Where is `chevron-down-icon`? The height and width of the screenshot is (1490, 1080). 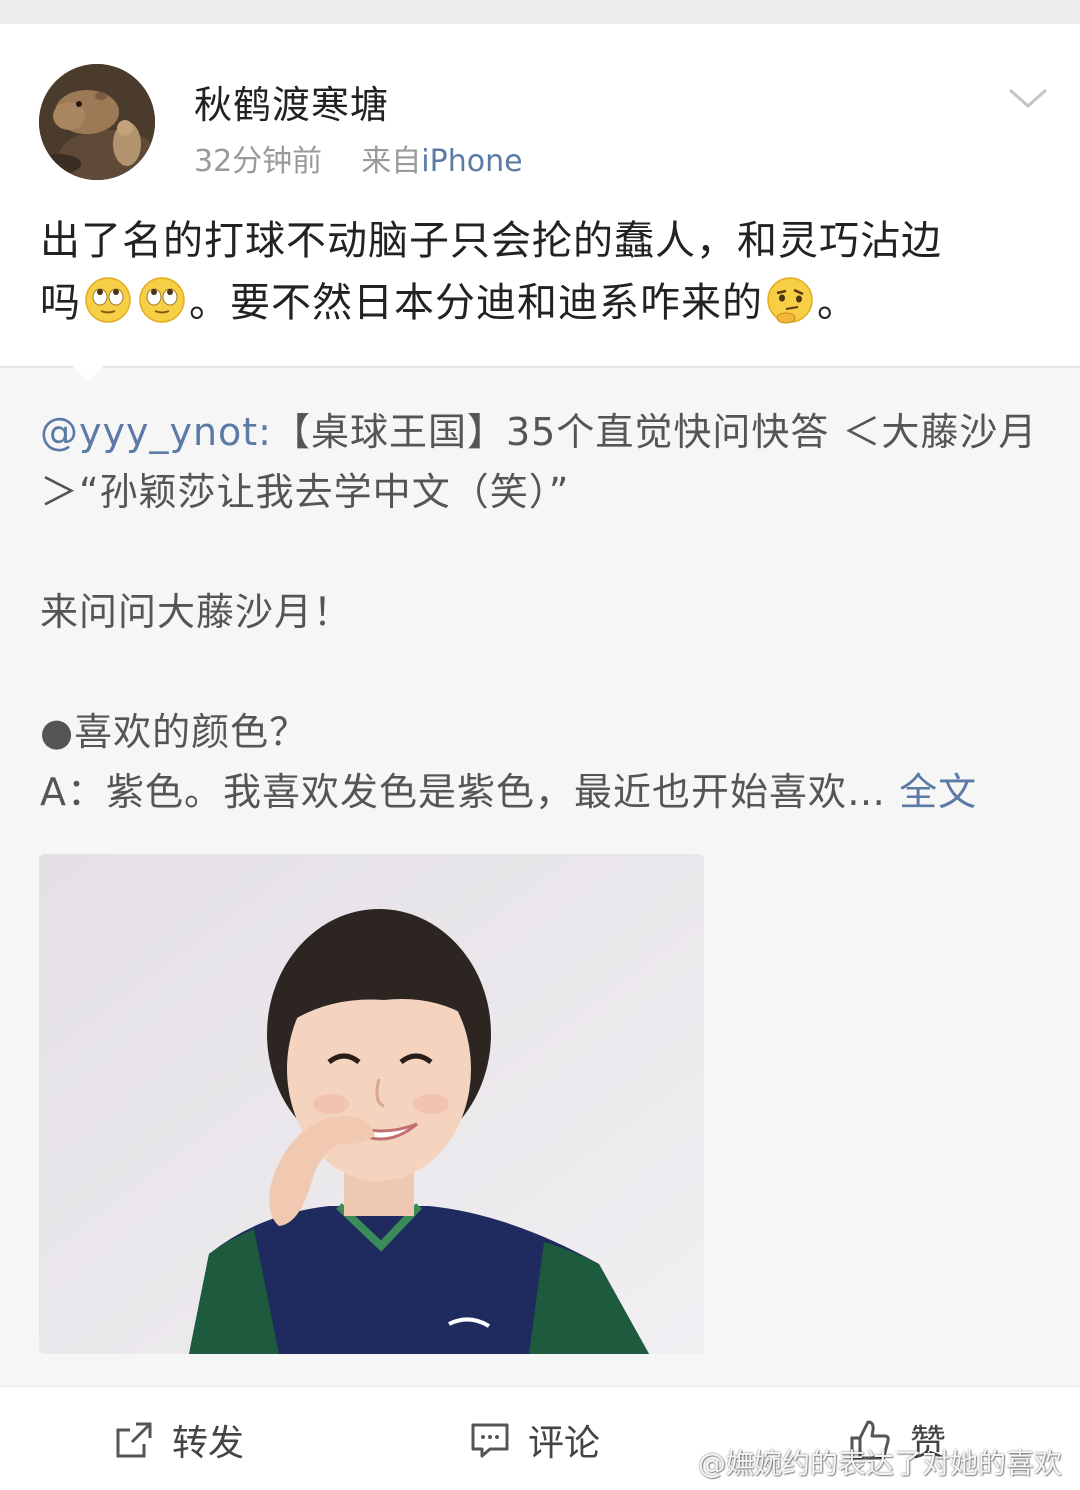
chevron-down-icon is located at coordinates (1028, 97).